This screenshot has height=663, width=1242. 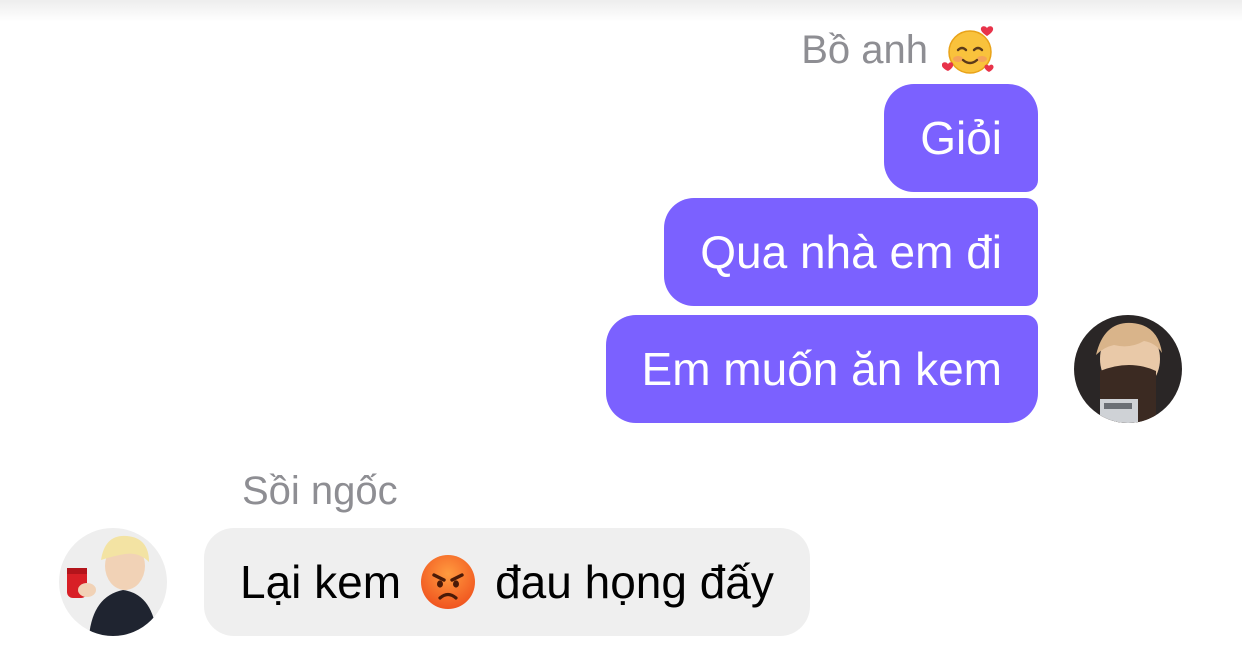 I want to click on header-shadow, so click(x=621, y=11).